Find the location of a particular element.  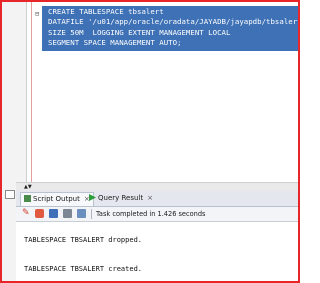

close-icon: × is located at coordinates (150, 198).